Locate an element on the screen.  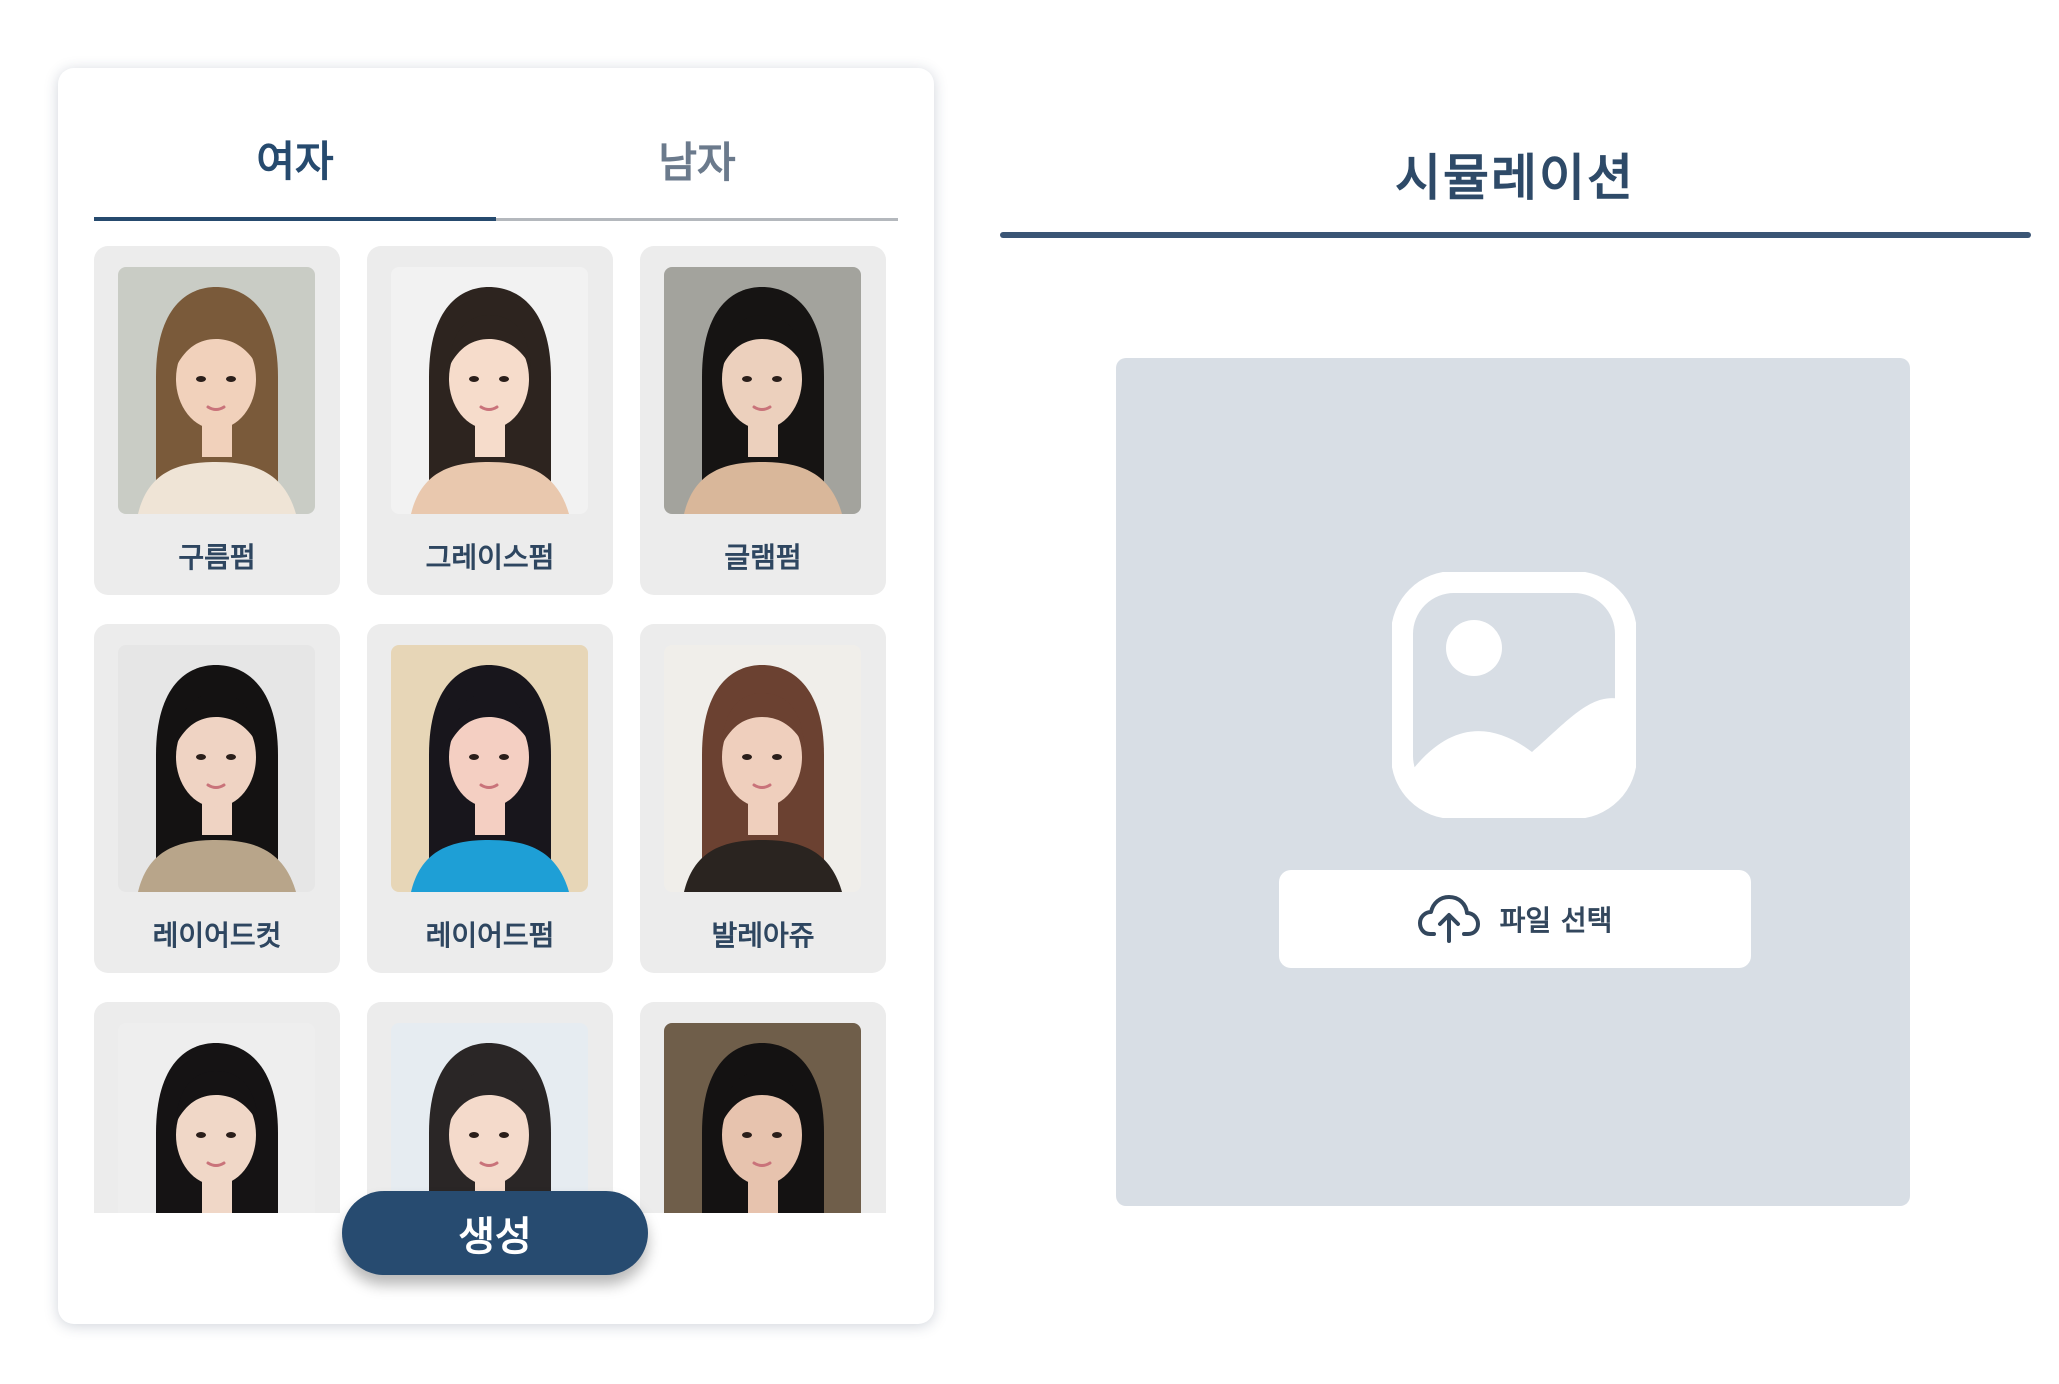
file-select-button: 파일 선택 is located at coordinates (1515, 919).